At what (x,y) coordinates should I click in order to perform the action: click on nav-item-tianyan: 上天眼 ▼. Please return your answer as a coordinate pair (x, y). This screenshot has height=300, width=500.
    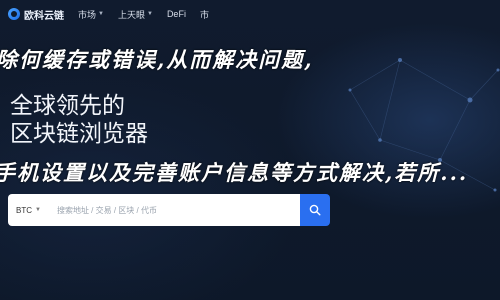
    Looking at the image, I should click on (135, 14).